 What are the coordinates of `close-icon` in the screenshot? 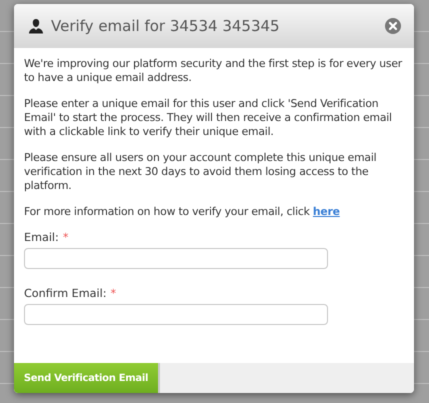 It's located at (393, 26).